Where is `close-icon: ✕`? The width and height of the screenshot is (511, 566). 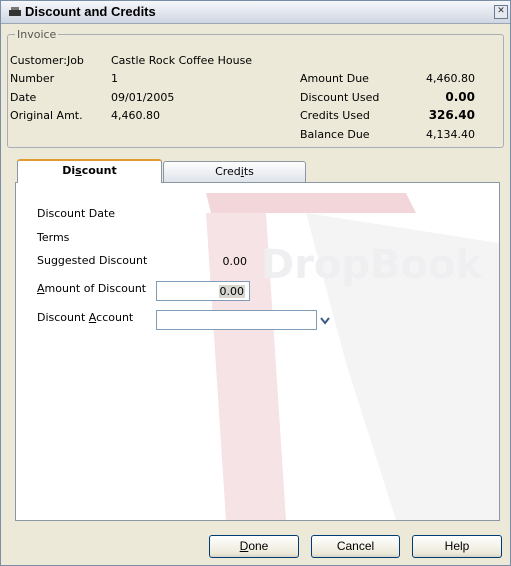
close-icon: ✕ is located at coordinates (501, 11).